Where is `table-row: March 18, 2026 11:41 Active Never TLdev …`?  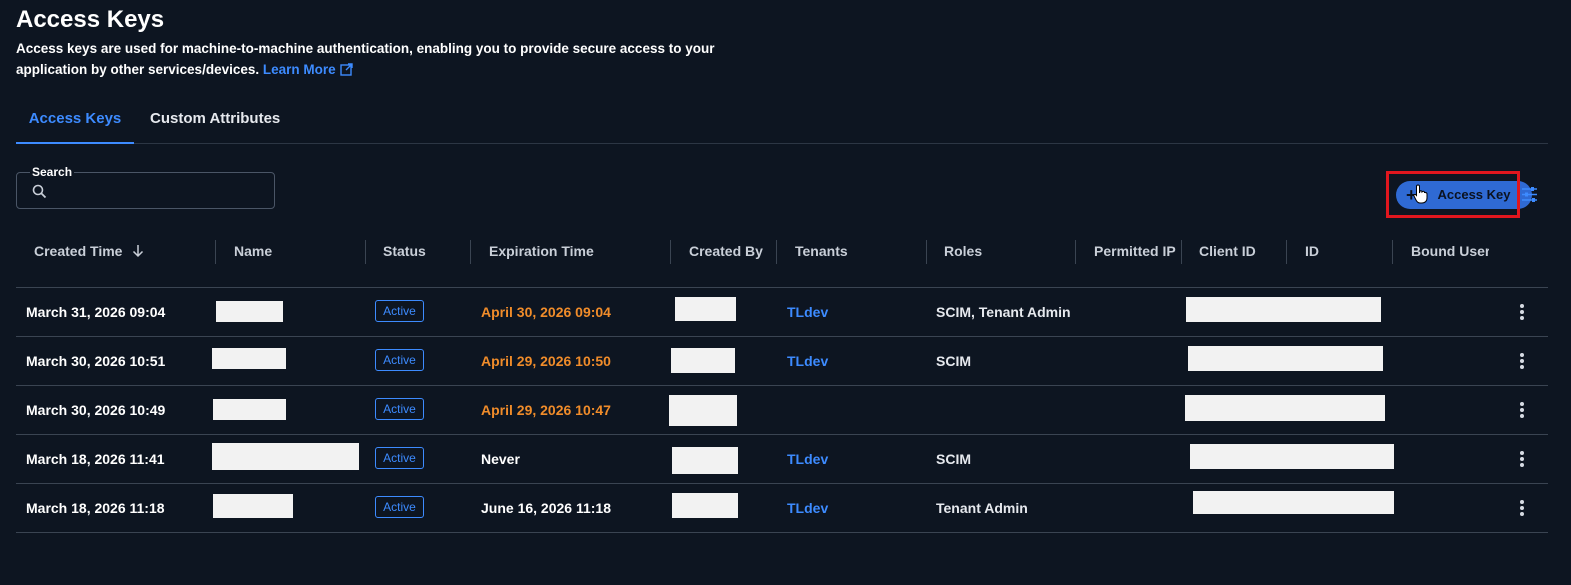 table-row: March 18, 2026 11:41 Active Never TLdev … is located at coordinates (782, 459).